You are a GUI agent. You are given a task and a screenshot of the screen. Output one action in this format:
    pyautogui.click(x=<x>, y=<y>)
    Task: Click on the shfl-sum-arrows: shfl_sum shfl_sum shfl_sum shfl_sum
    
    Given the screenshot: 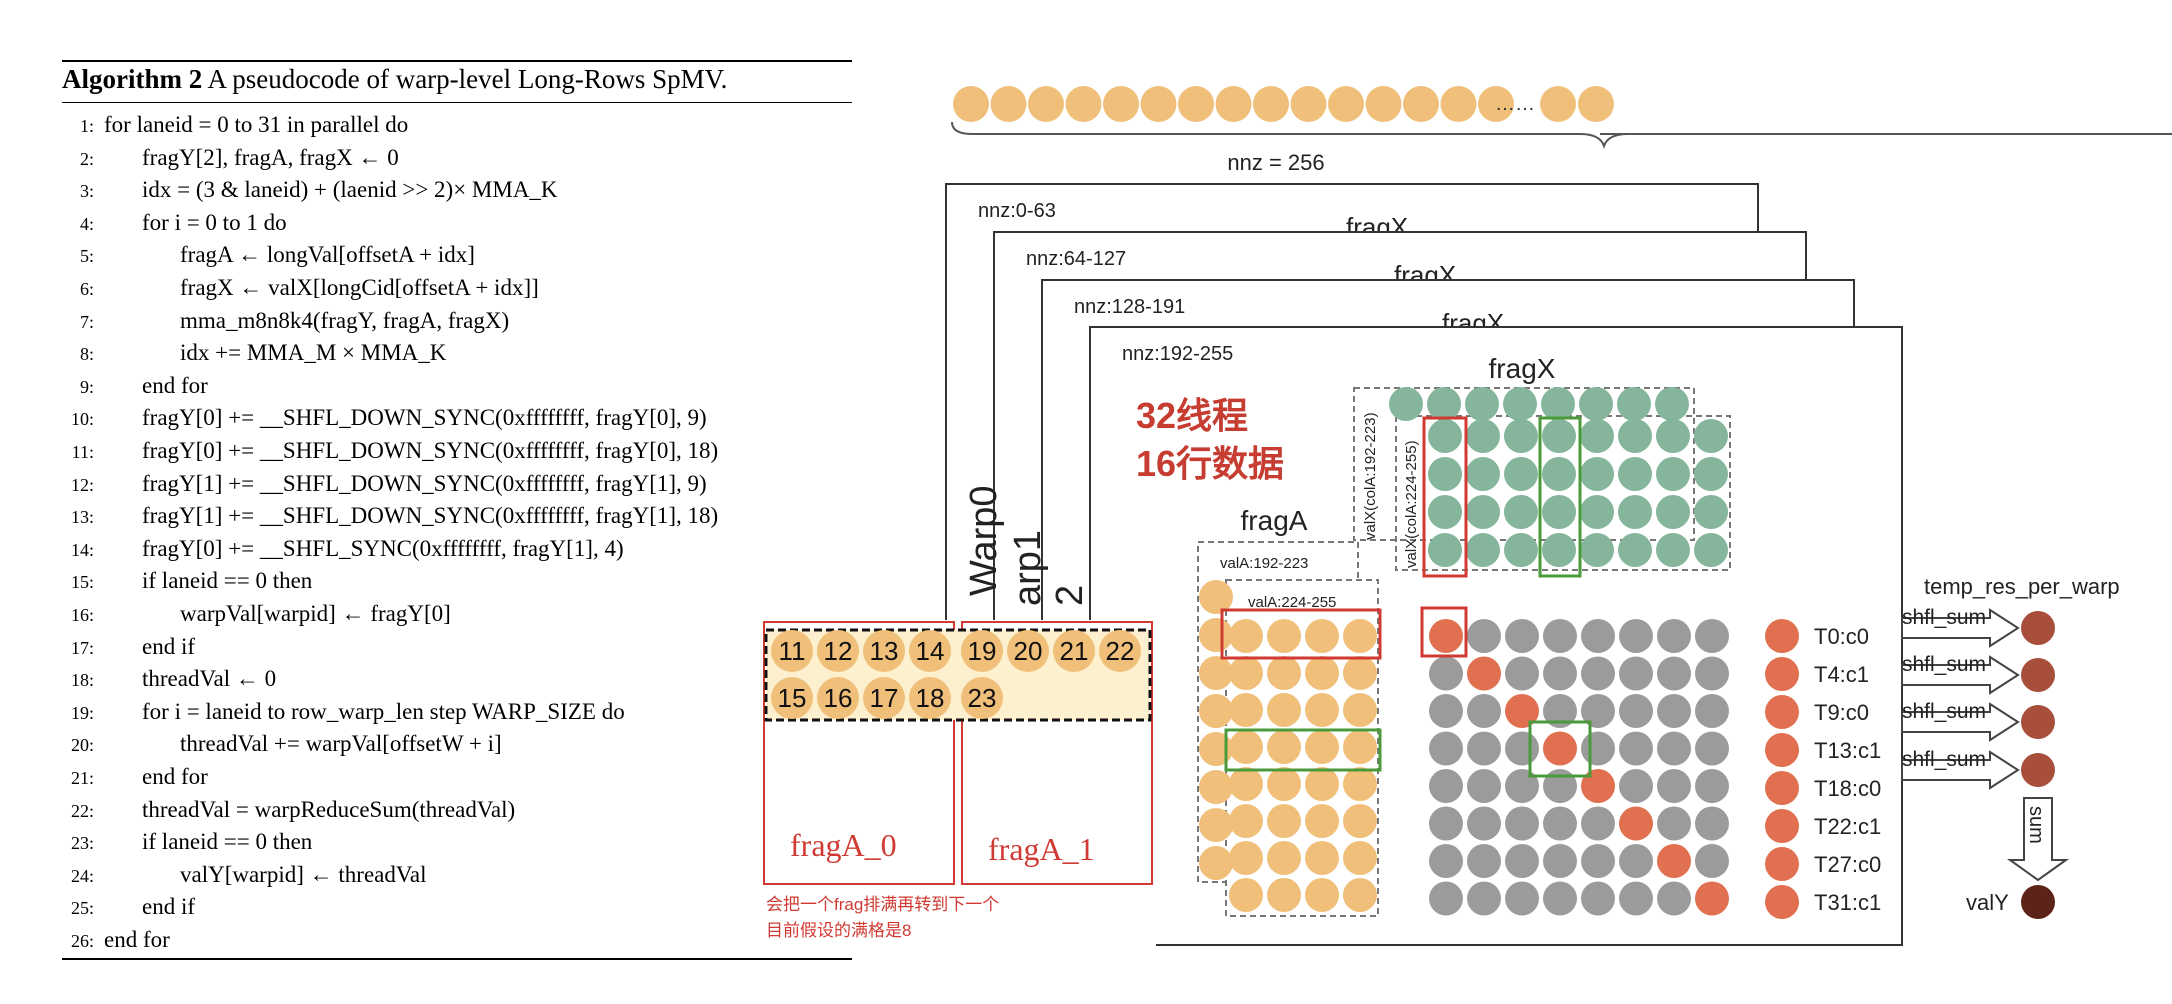 What is the action you would take?
    pyautogui.click(x=1978, y=698)
    